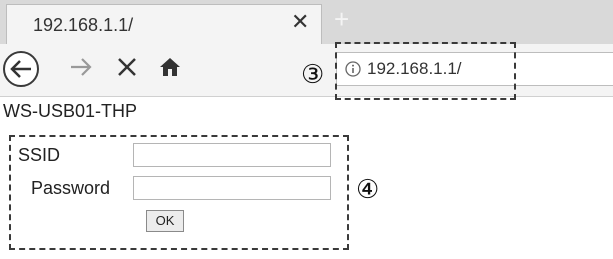  What do you see at coordinates (341, 19) in the screenshot?
I see `new-tab-icon: +` at bounding box center [341, 19].